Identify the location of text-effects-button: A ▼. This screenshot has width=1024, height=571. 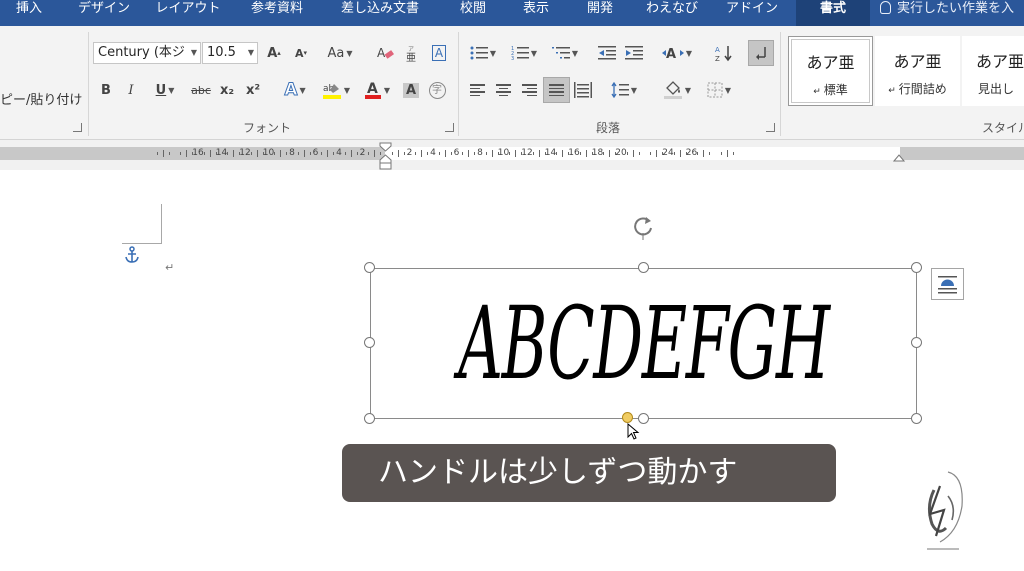
(295, 90).